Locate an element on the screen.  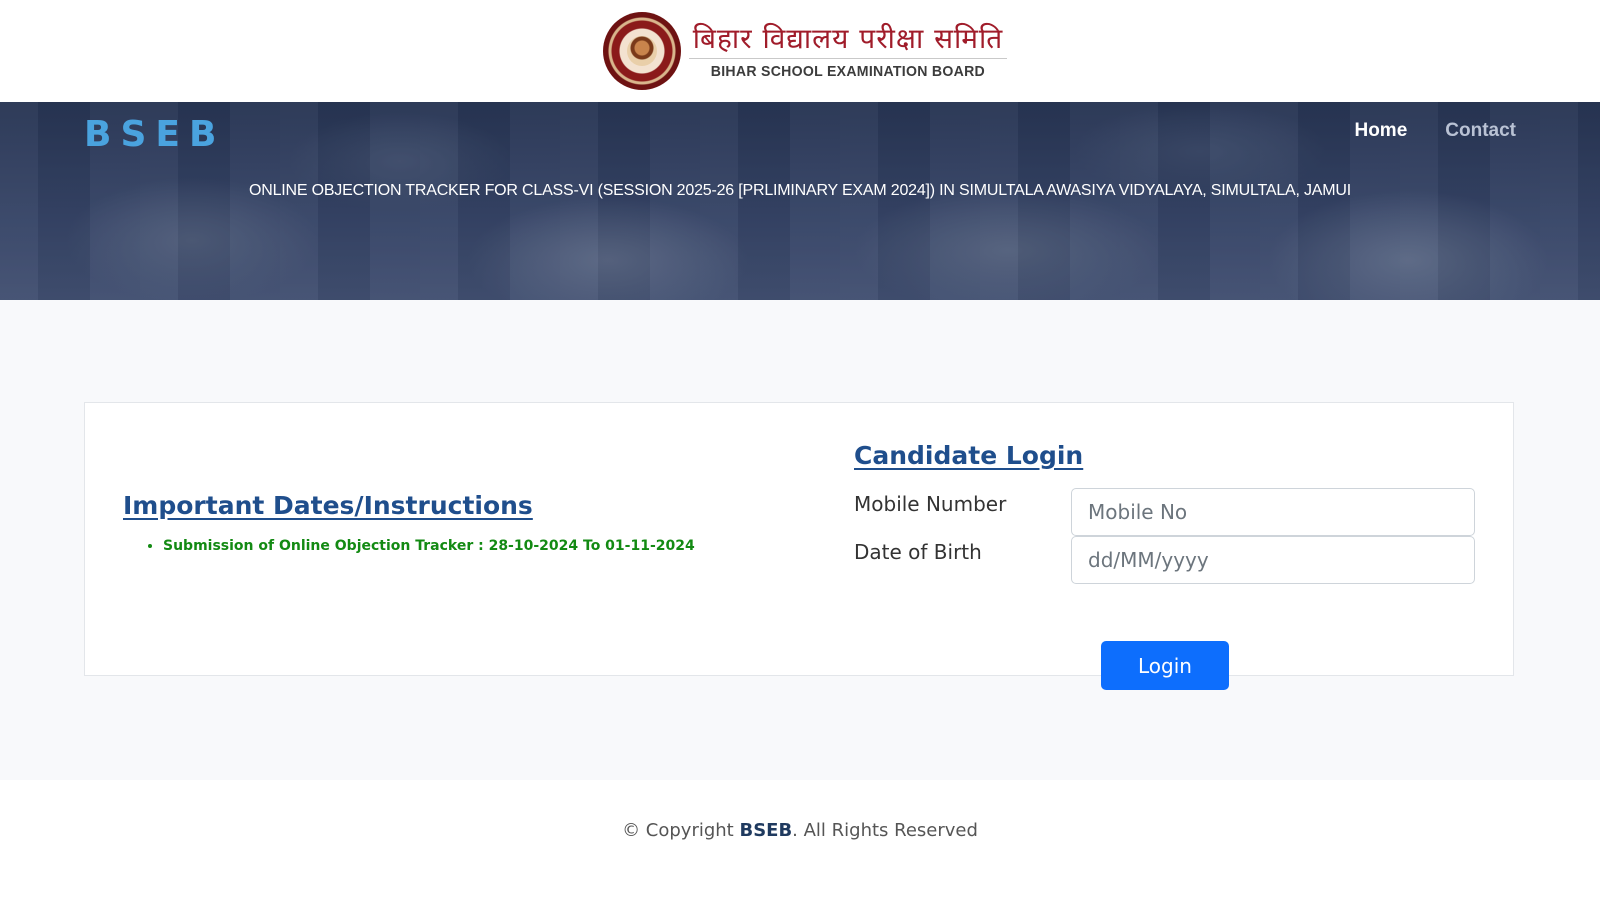
mobile-label: Mobile Number is located at coordinates (930, 504).